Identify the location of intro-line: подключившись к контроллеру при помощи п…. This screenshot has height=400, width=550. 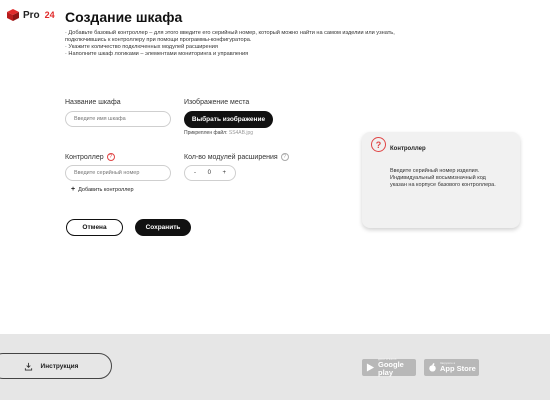
(158, 40).